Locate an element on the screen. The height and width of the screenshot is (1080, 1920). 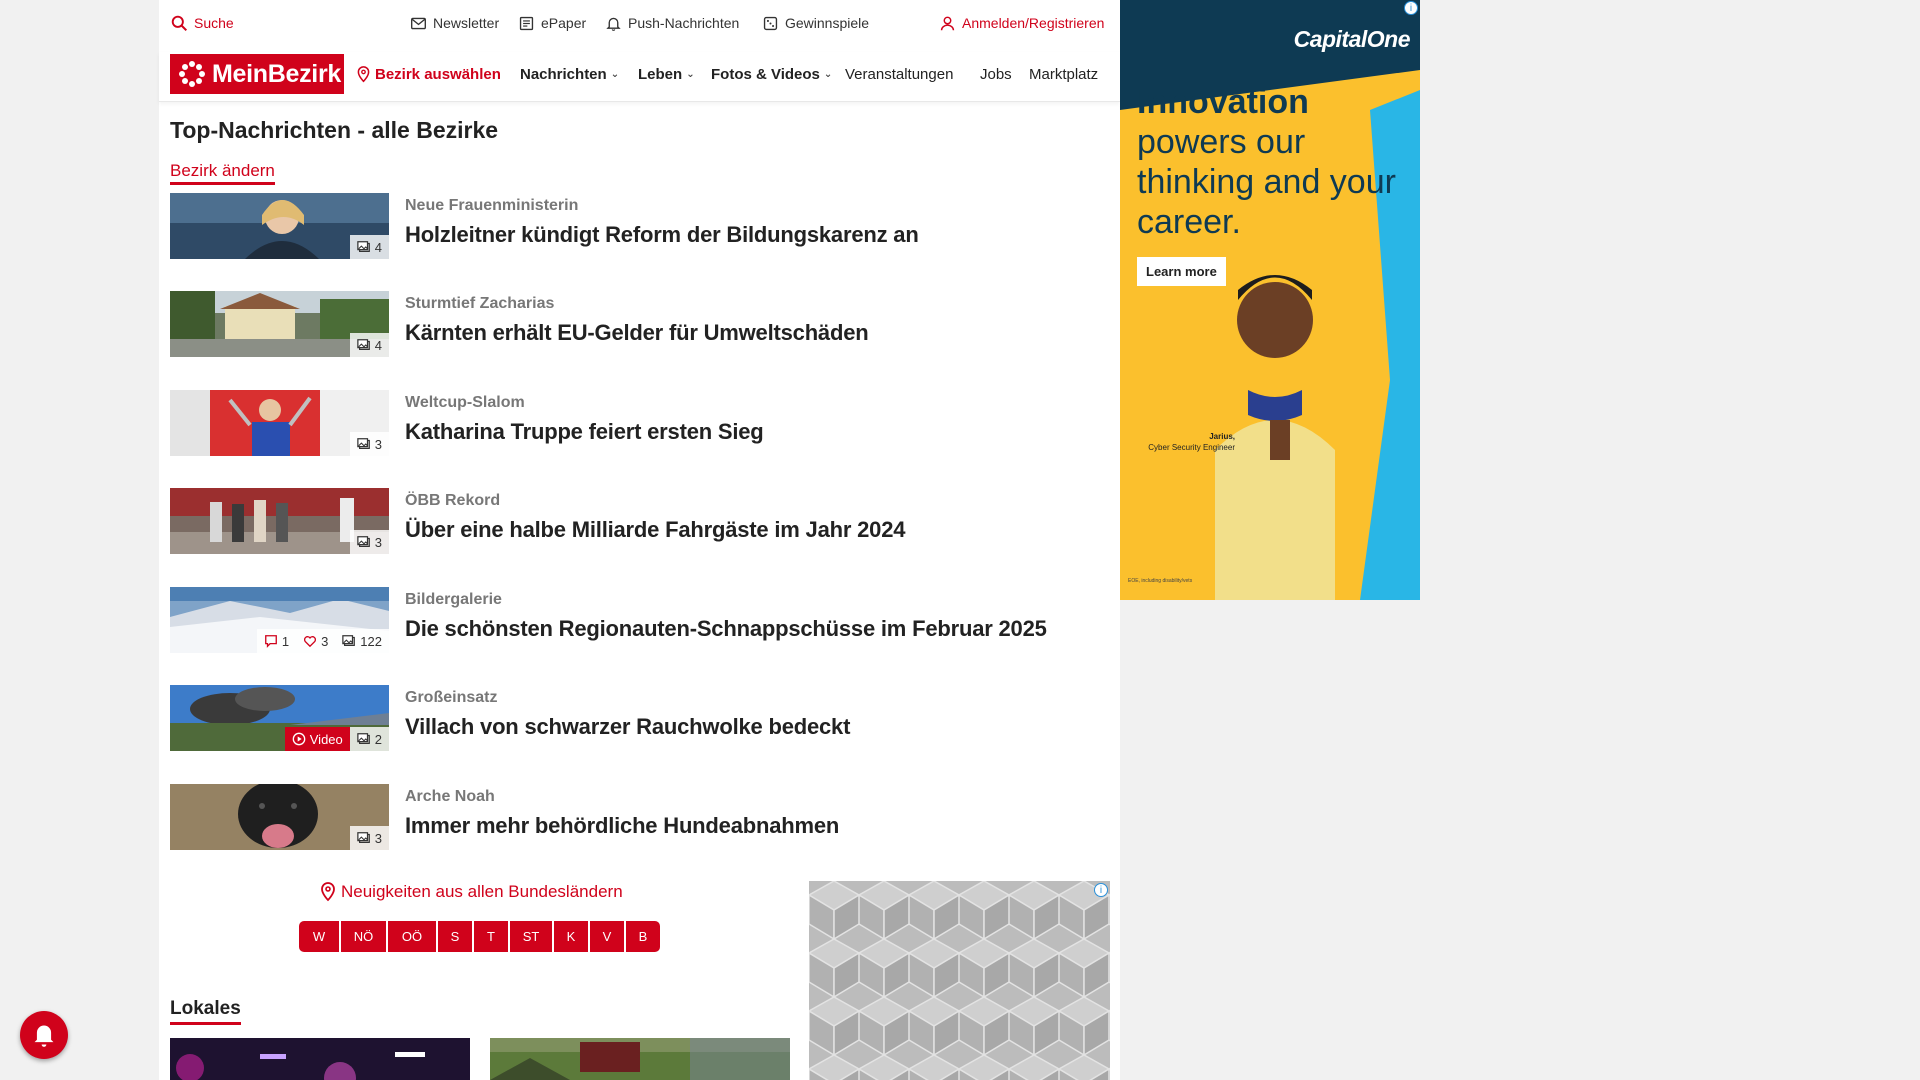
comment-count-value: 1 is located at coordinates (285, 641).